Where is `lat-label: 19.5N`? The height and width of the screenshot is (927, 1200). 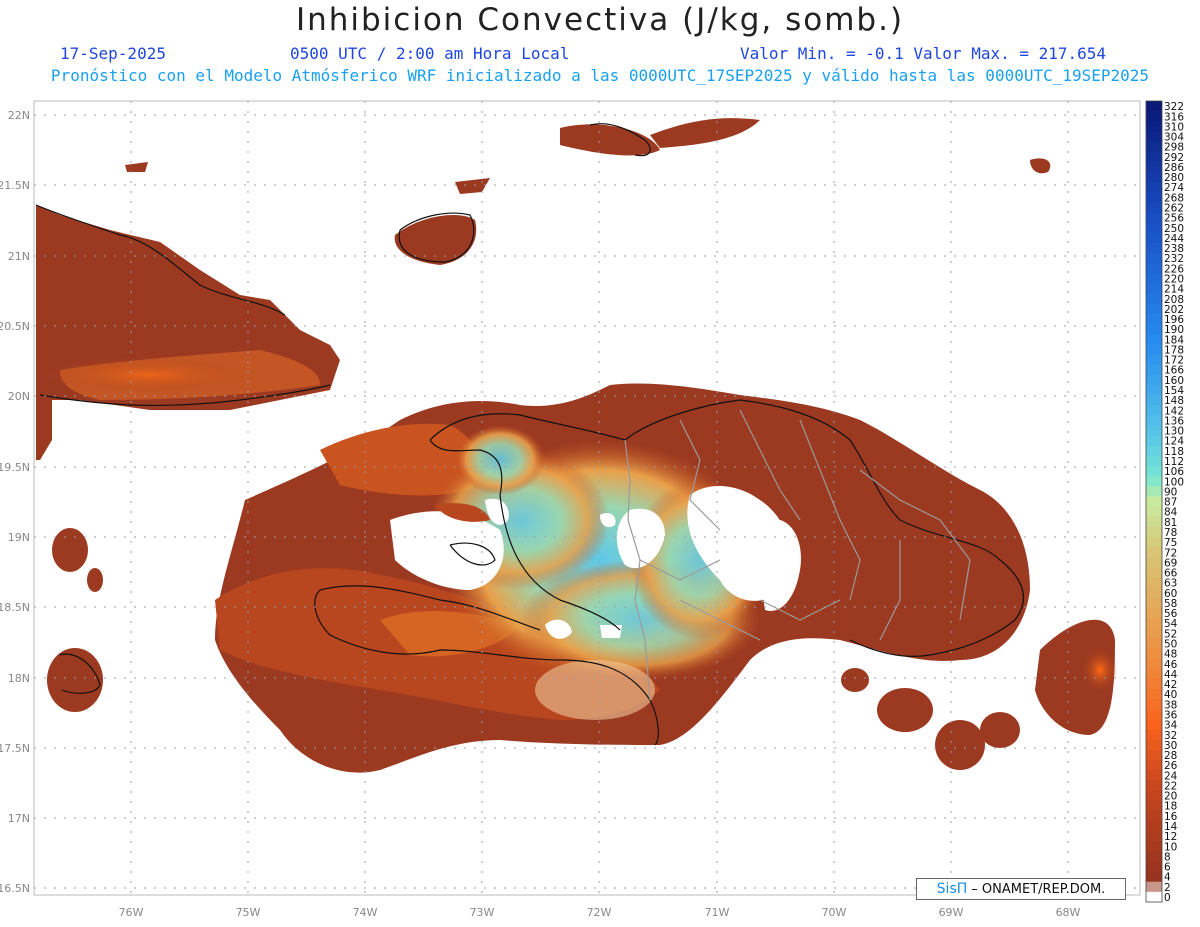 lat-label: 19.5N is located at coordinates (15, 467).